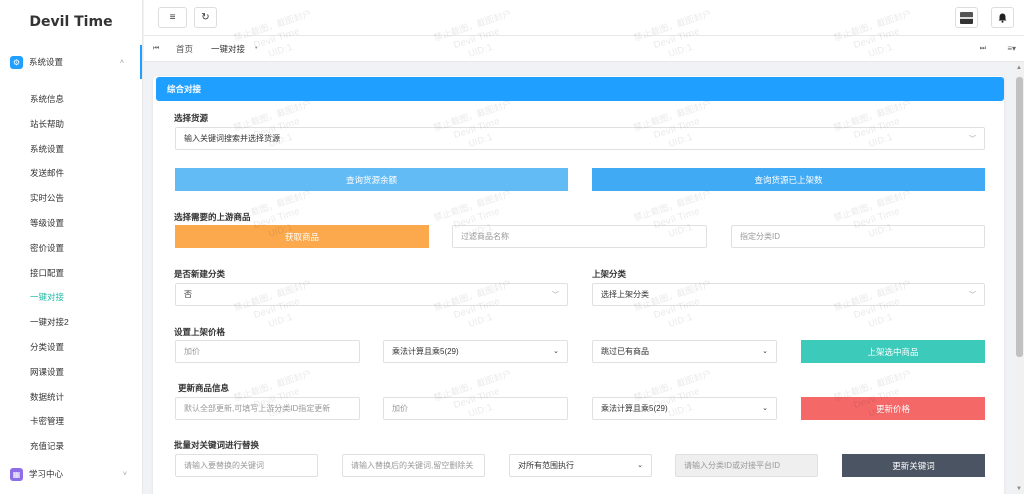 The width and height of the screenshot is (1024, 494). I want to click on scrollbar-thumb, so click(1019, 217).